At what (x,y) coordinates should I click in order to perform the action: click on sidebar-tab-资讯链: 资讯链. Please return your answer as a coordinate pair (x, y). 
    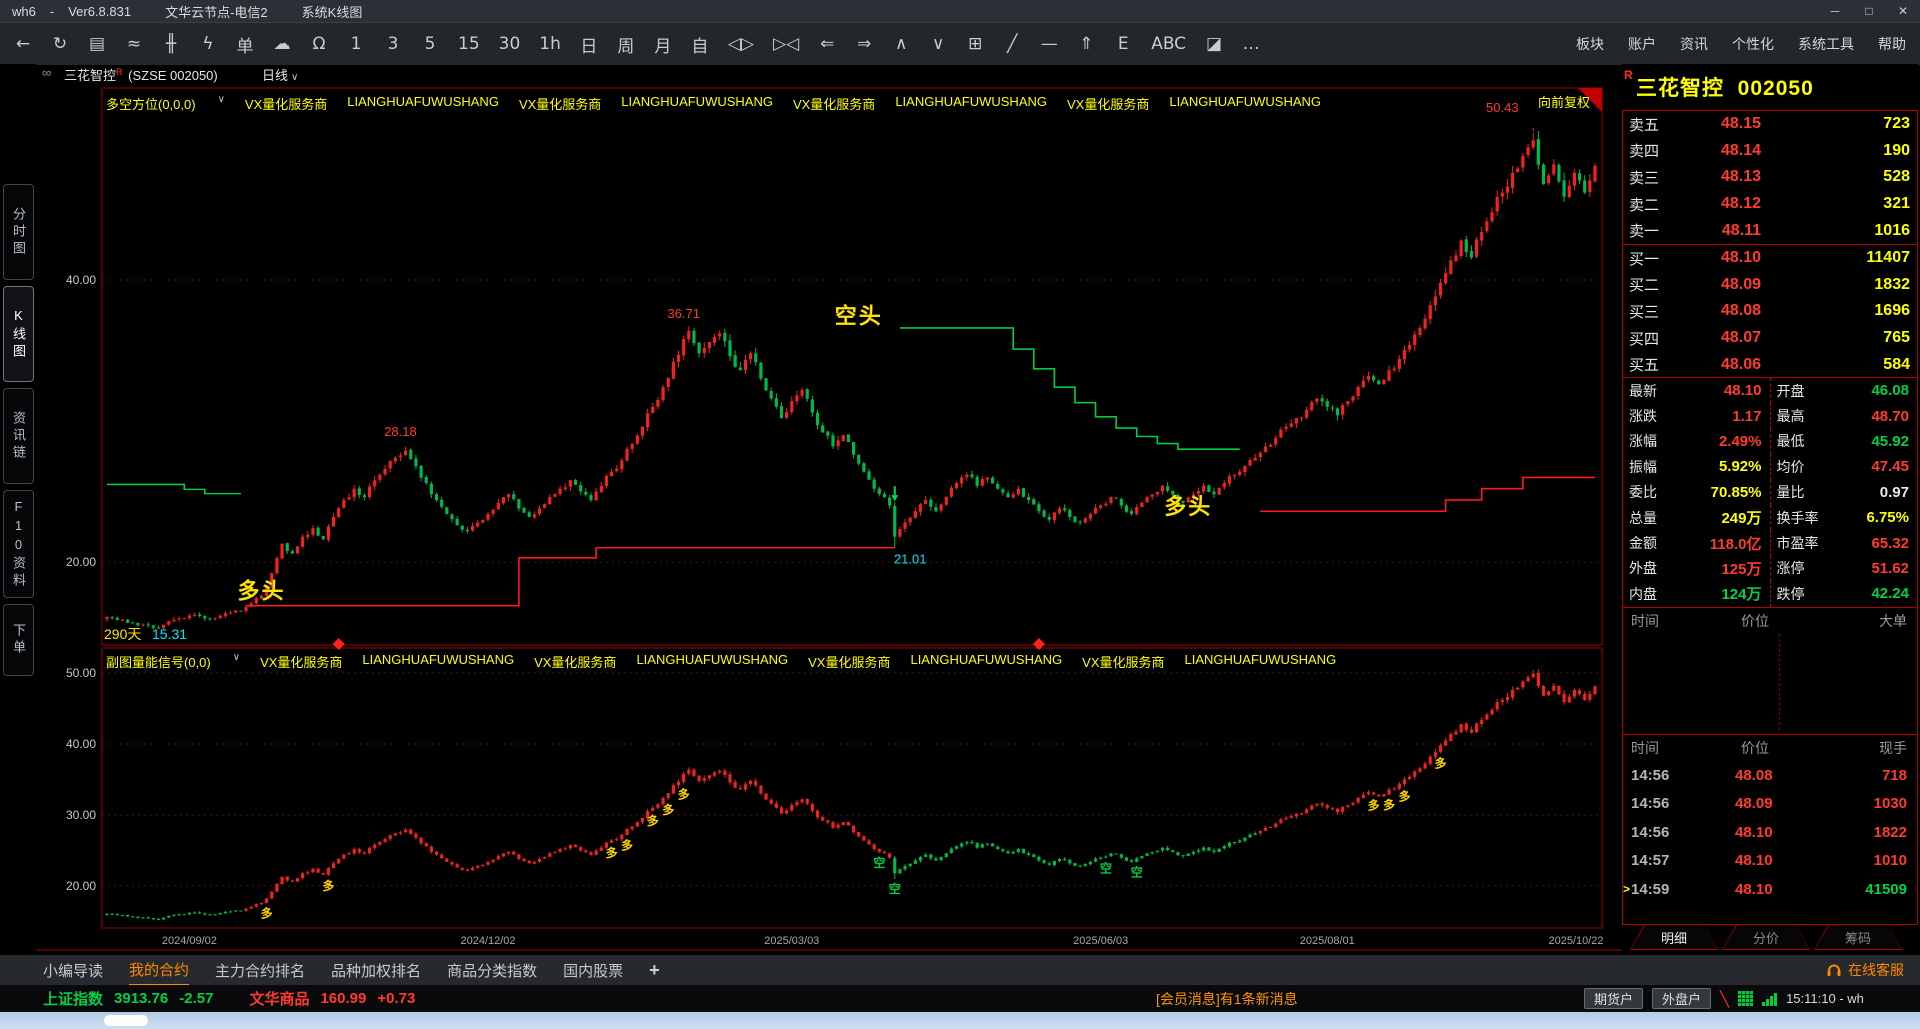
    Looking at the image, I should click on (18, 436).